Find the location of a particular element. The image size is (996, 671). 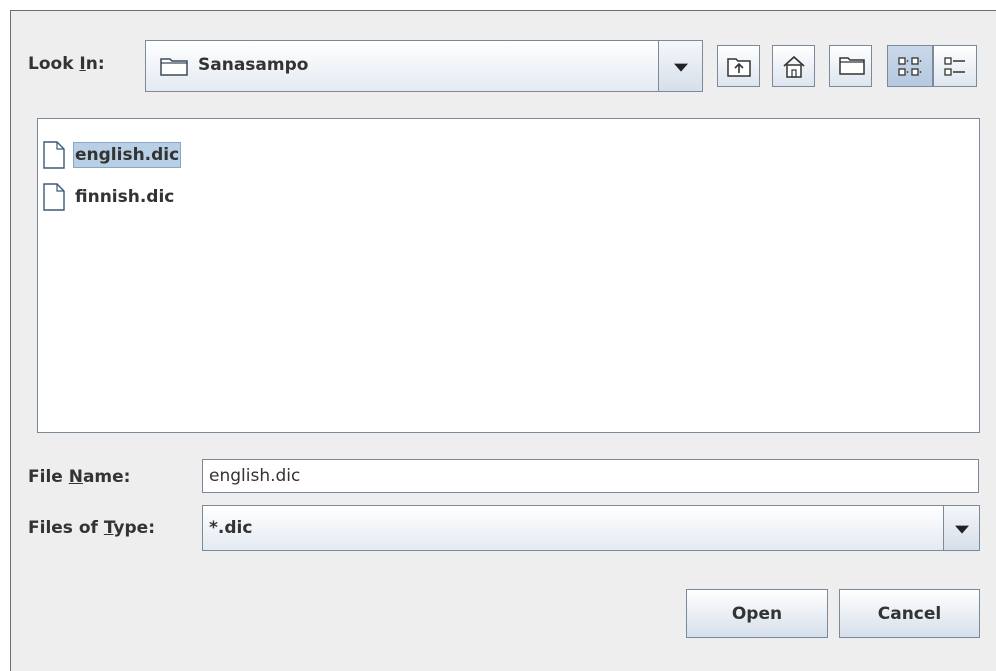

home-button is located at coordinates (793, 66).